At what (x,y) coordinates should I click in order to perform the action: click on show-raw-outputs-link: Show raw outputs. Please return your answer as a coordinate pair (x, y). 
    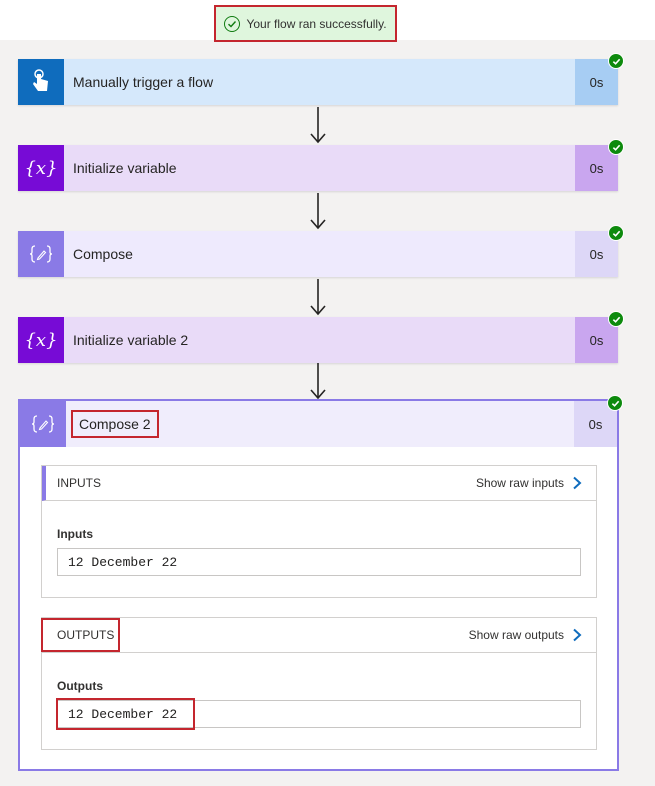
    Looking at the image, I should click on (525, 635).